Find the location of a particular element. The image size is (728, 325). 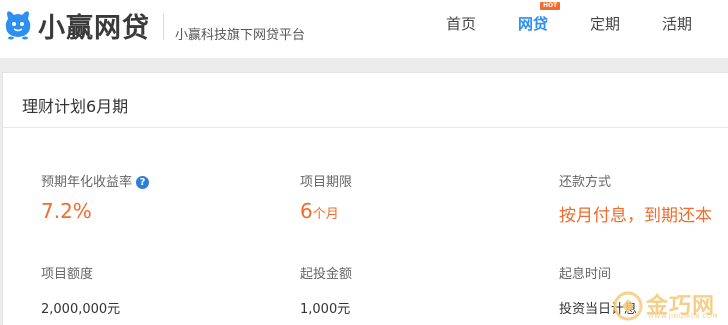

watermark-subtext: WWW.JINQIAO8.COM is located at coordinates (683, 316).